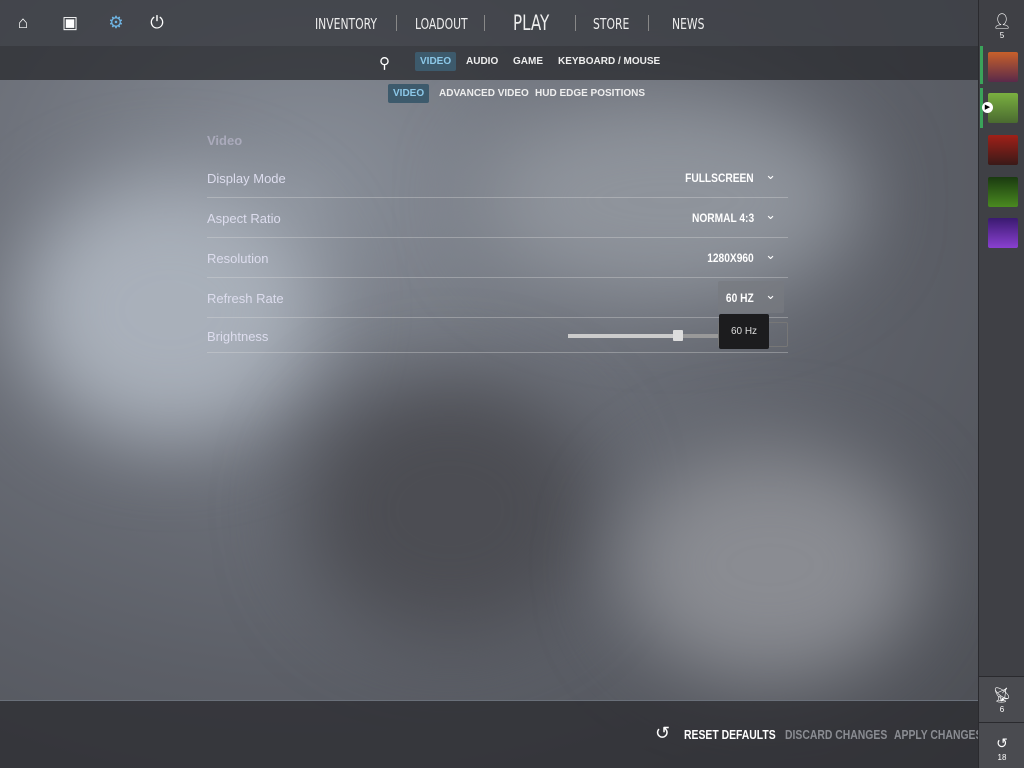  I want to click on dropdown-value: FULLSCREEN, so click(719, 178).